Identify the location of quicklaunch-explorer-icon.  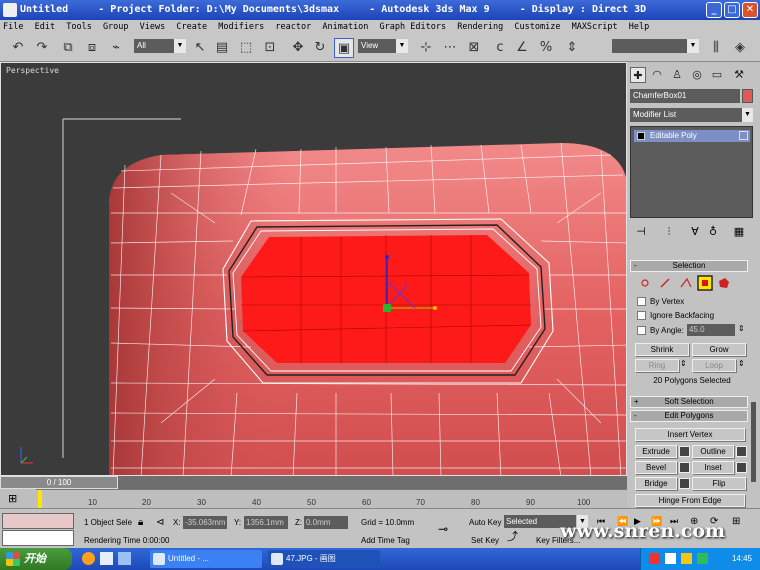
(124, 558).